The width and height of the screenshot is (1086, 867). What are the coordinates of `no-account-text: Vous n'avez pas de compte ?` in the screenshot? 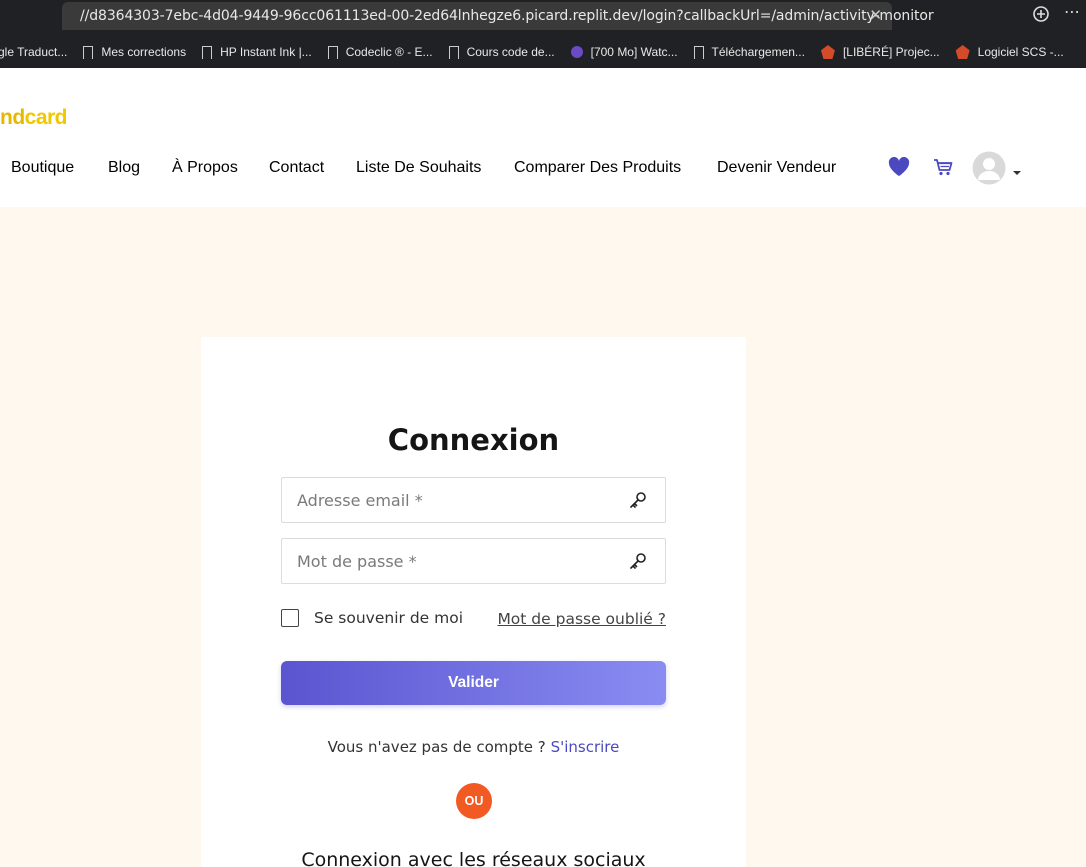 It's located at (436, 747).